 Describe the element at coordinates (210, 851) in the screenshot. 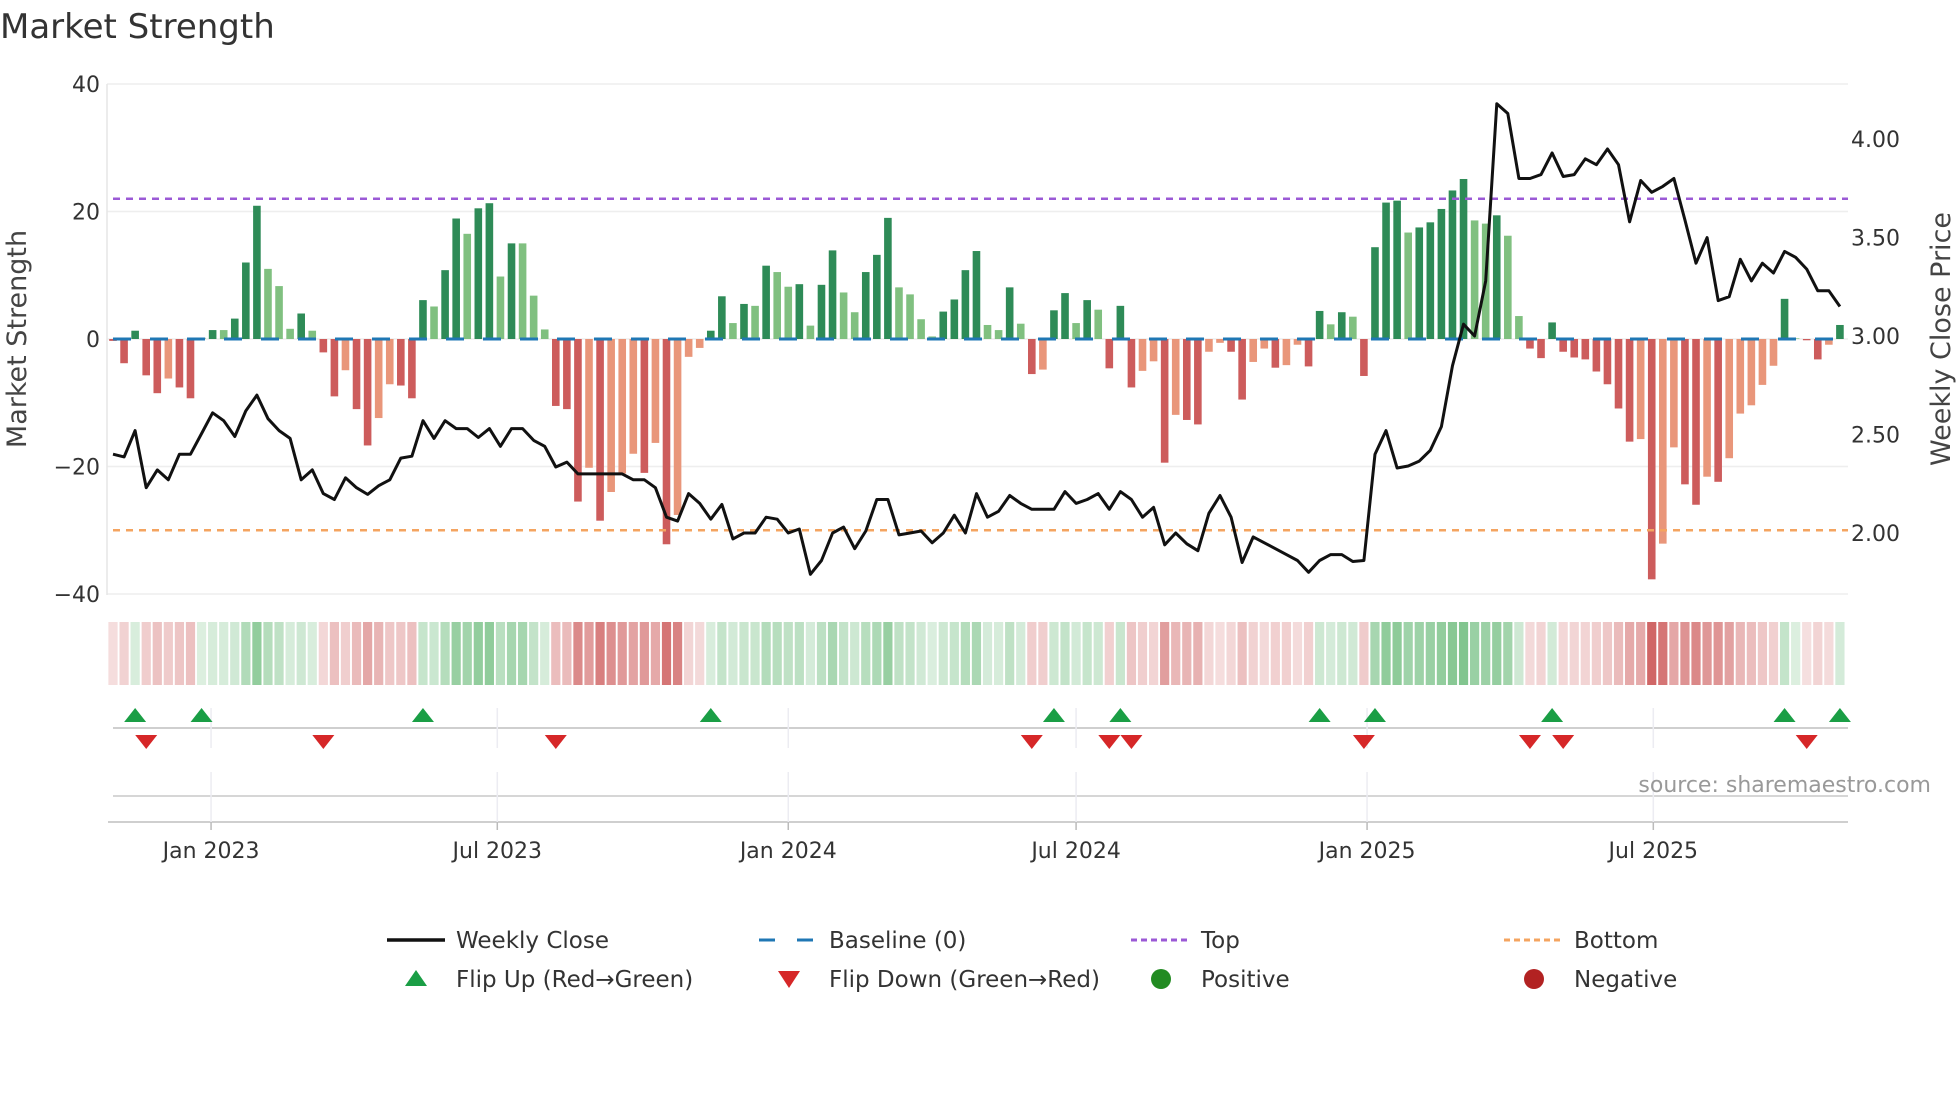

I see `x-tick-label: Jan 2023` at that location.